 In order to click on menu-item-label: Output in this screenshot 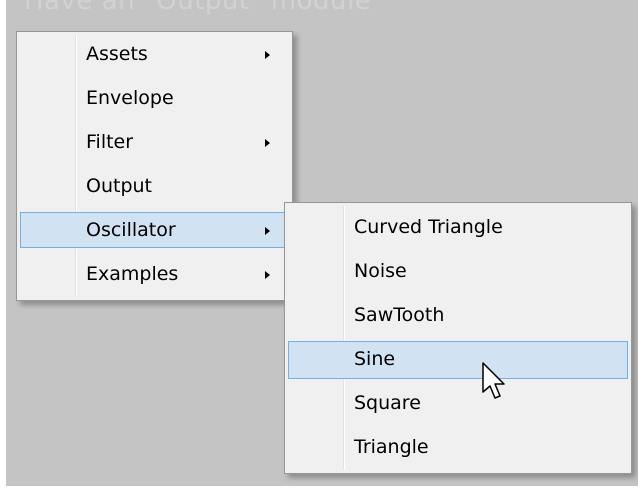, I will do `click(119, 186)`.